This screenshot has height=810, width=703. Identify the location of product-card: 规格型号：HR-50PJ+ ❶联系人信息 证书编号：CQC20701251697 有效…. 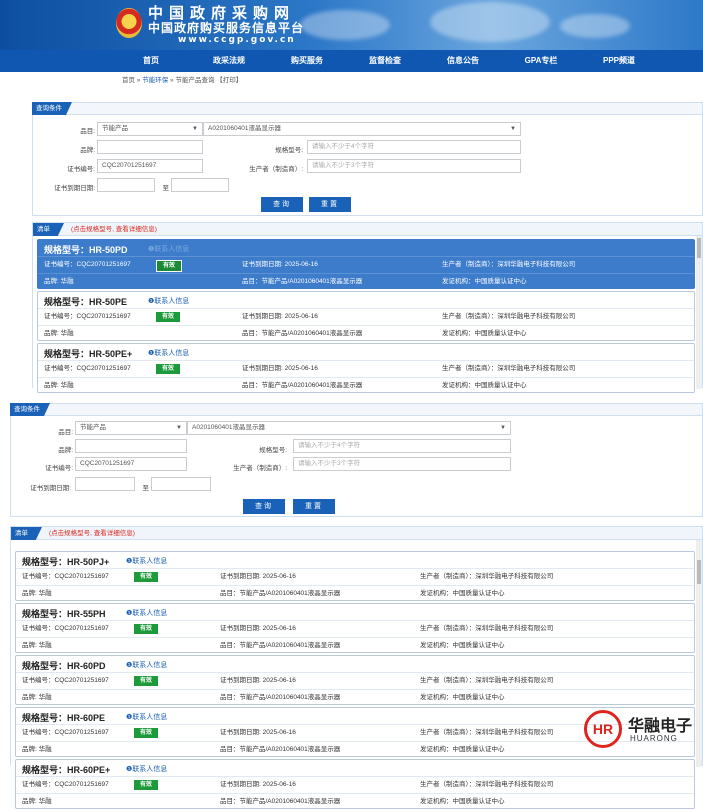
(355, 576).